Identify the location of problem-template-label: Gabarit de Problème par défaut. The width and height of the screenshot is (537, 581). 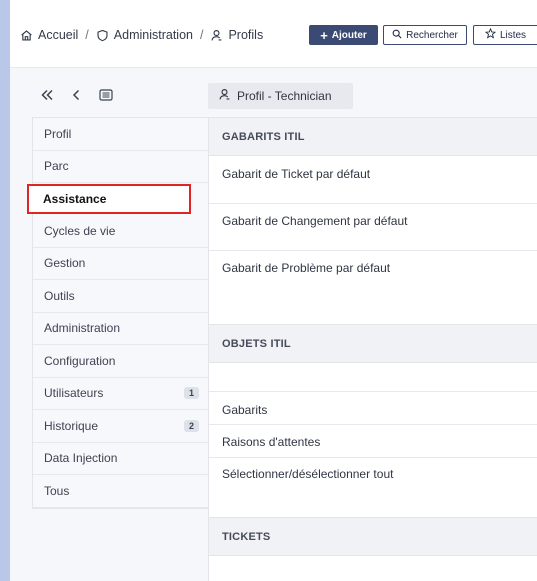
(306, 268).